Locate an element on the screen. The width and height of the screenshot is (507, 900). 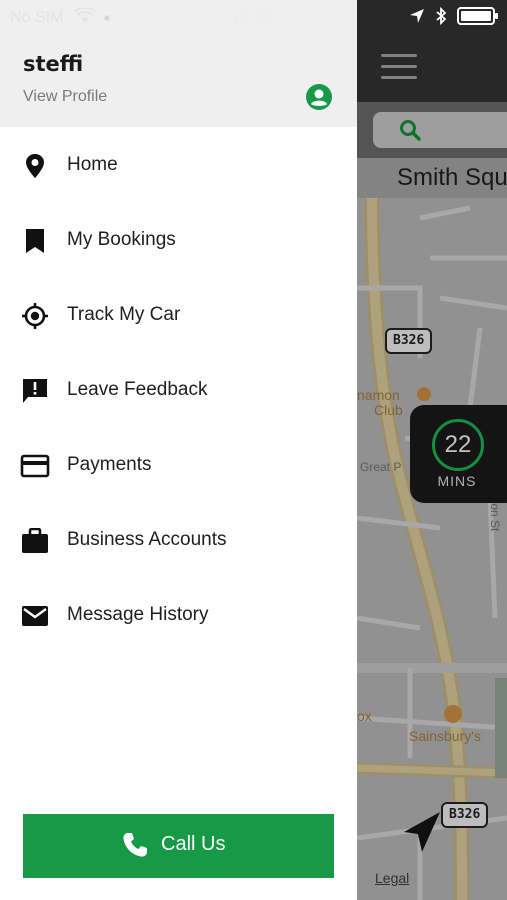
bookmark-icon is located at coordinates (35, 241).